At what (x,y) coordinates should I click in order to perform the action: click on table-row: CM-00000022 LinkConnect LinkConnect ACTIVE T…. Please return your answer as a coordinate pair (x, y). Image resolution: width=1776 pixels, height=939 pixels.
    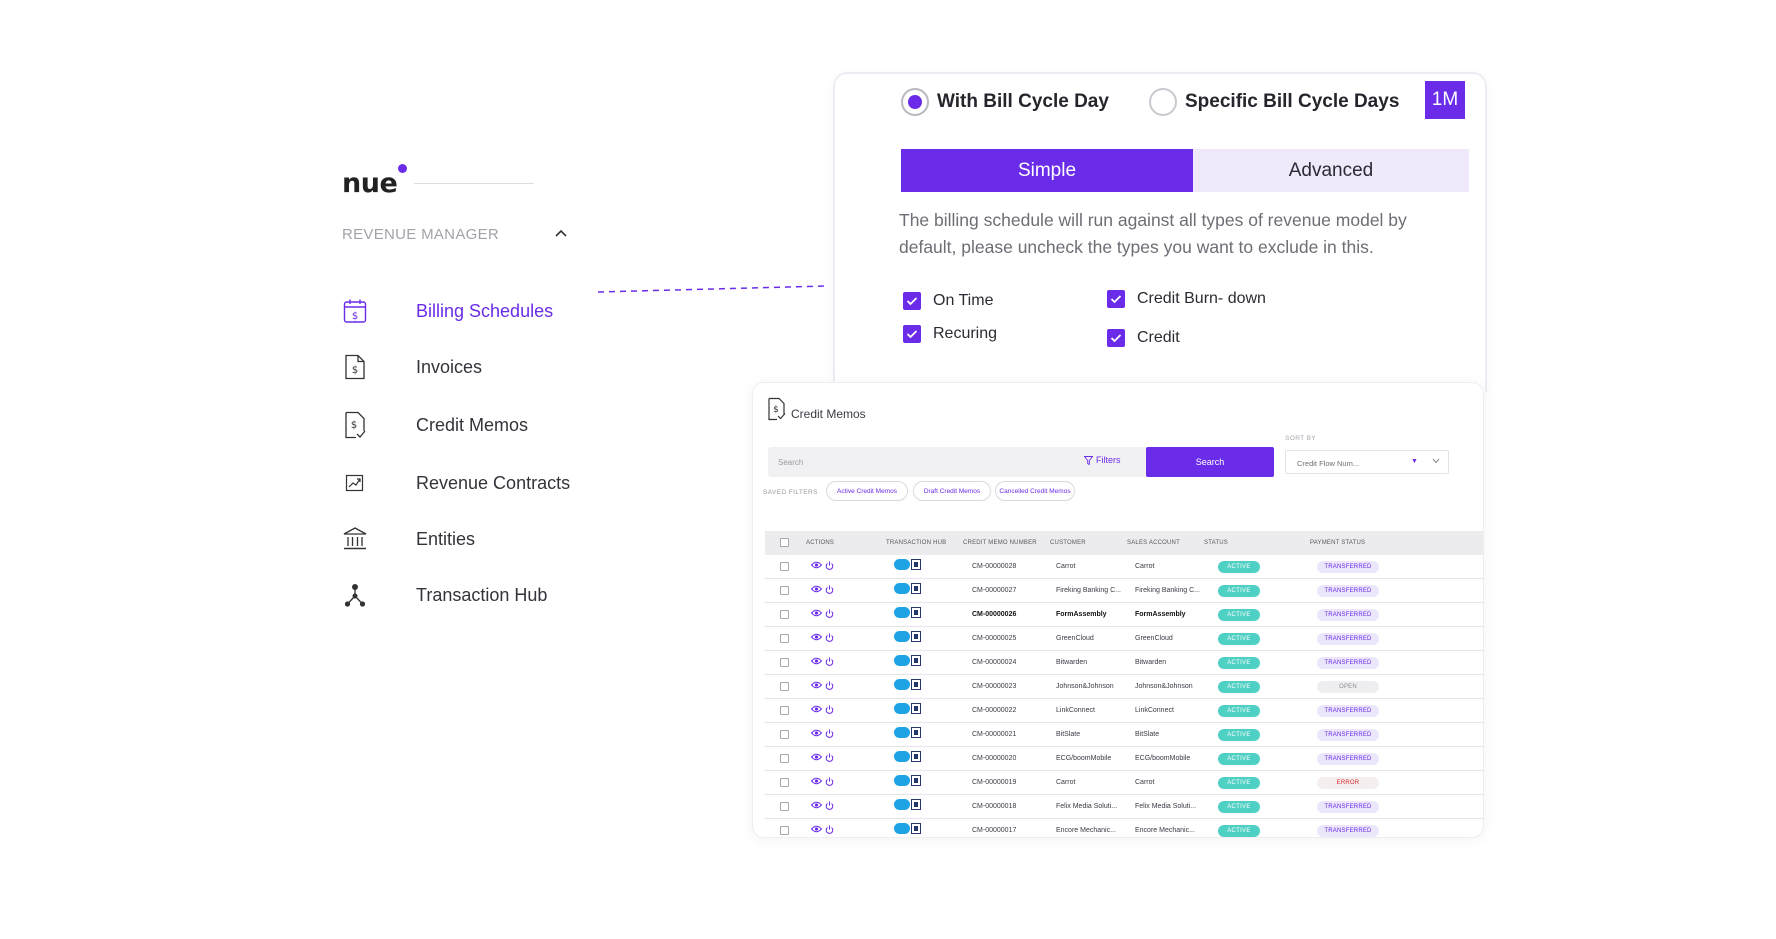
    Looking at the image, I should click on (1124, 711).